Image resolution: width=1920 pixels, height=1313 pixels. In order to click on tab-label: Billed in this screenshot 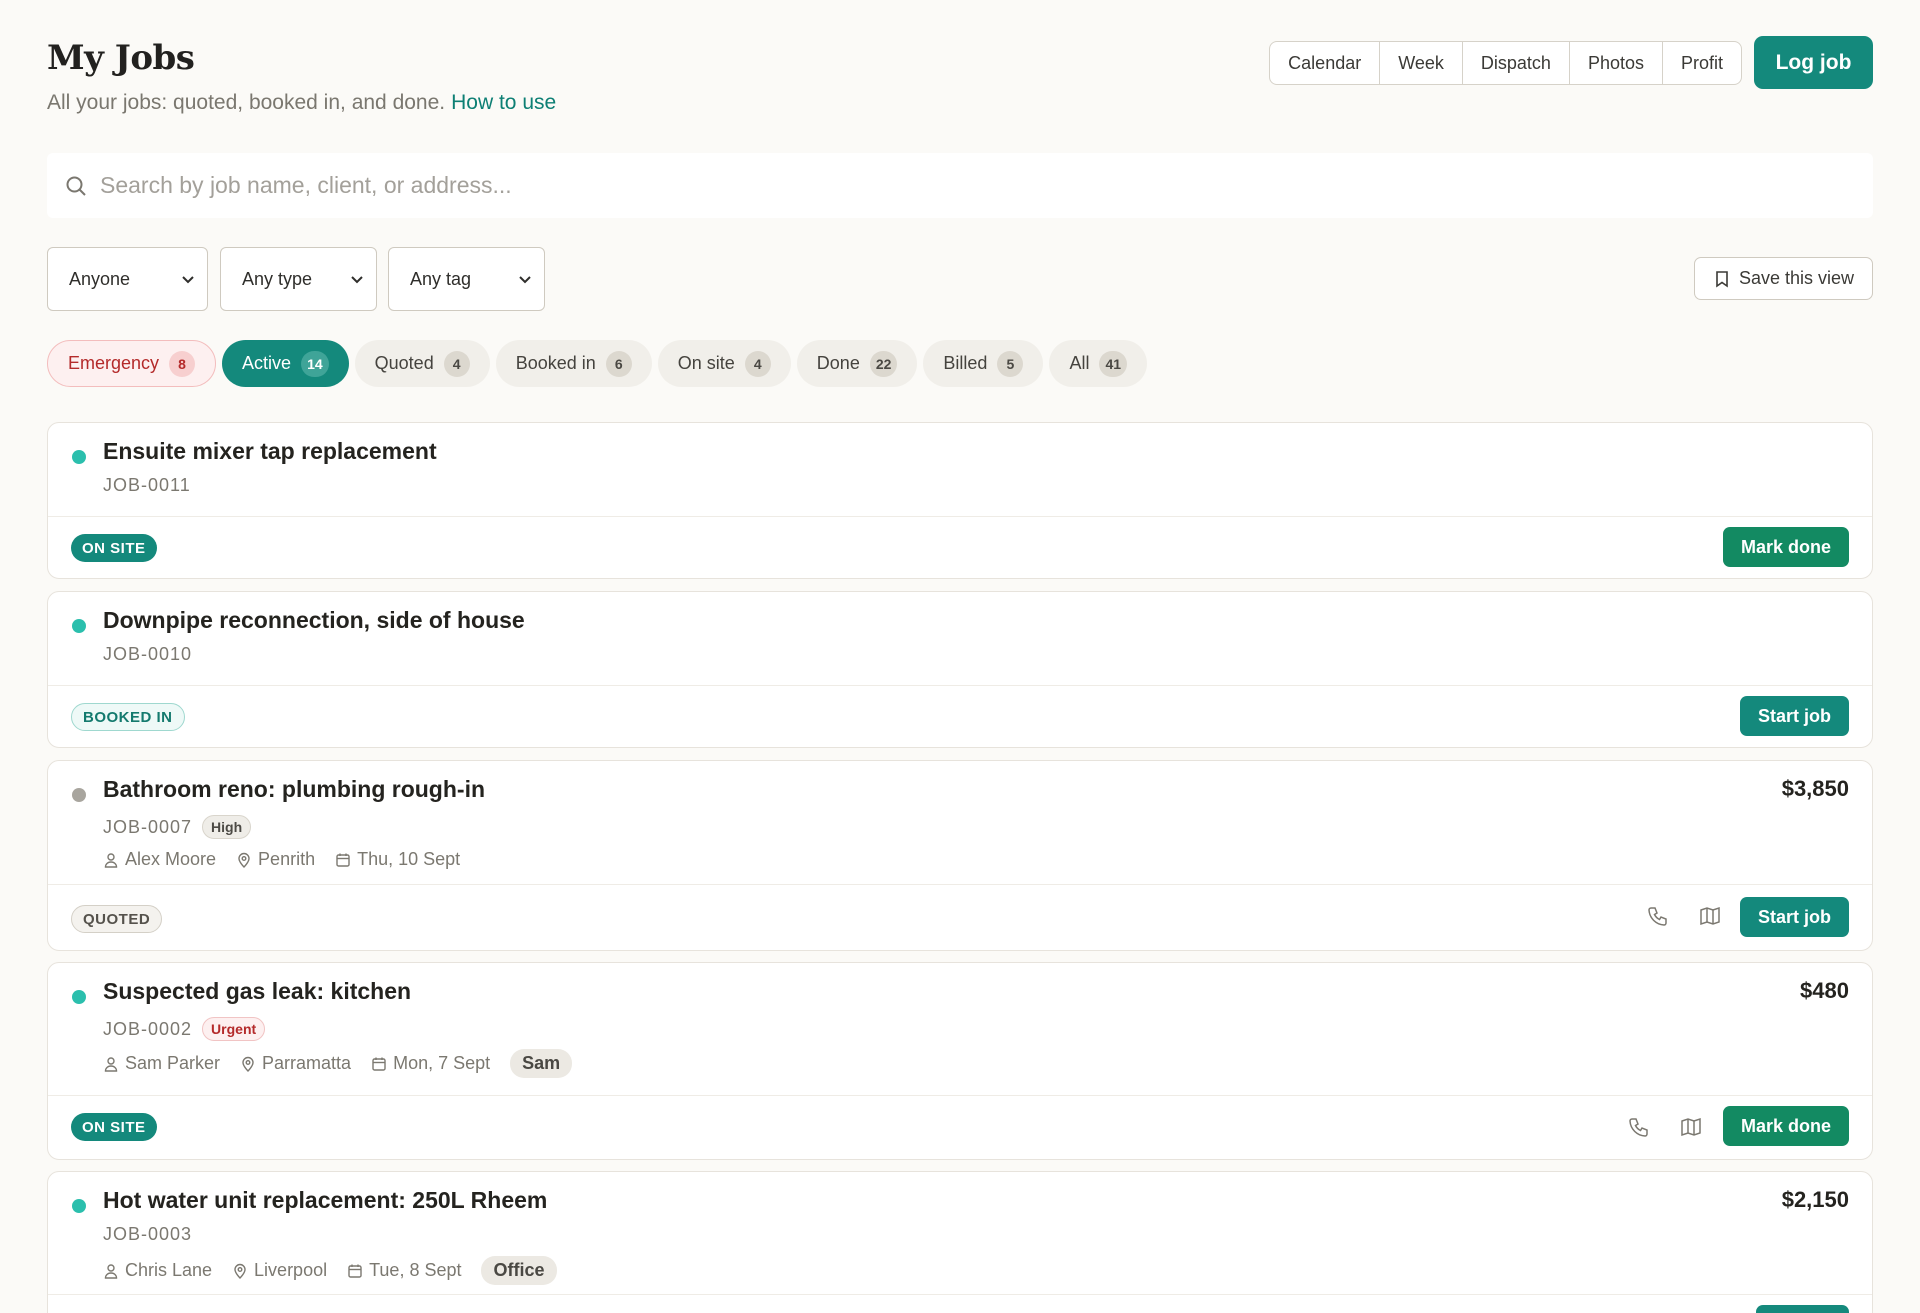, I will do `click(965, 363)`.